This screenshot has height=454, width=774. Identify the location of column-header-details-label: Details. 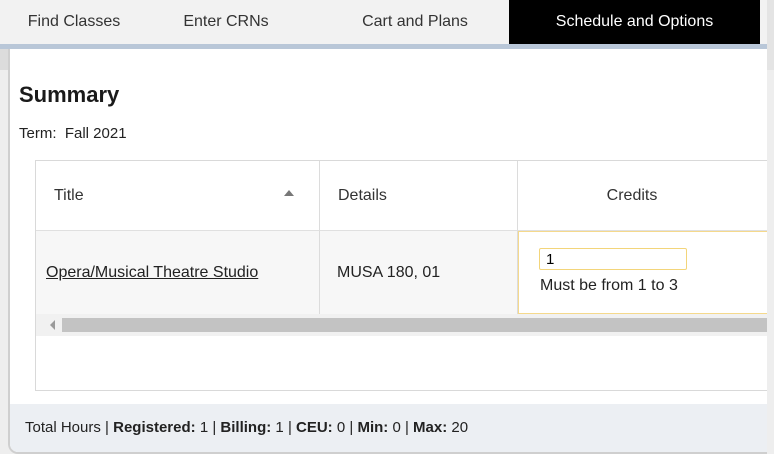
(362, 195).